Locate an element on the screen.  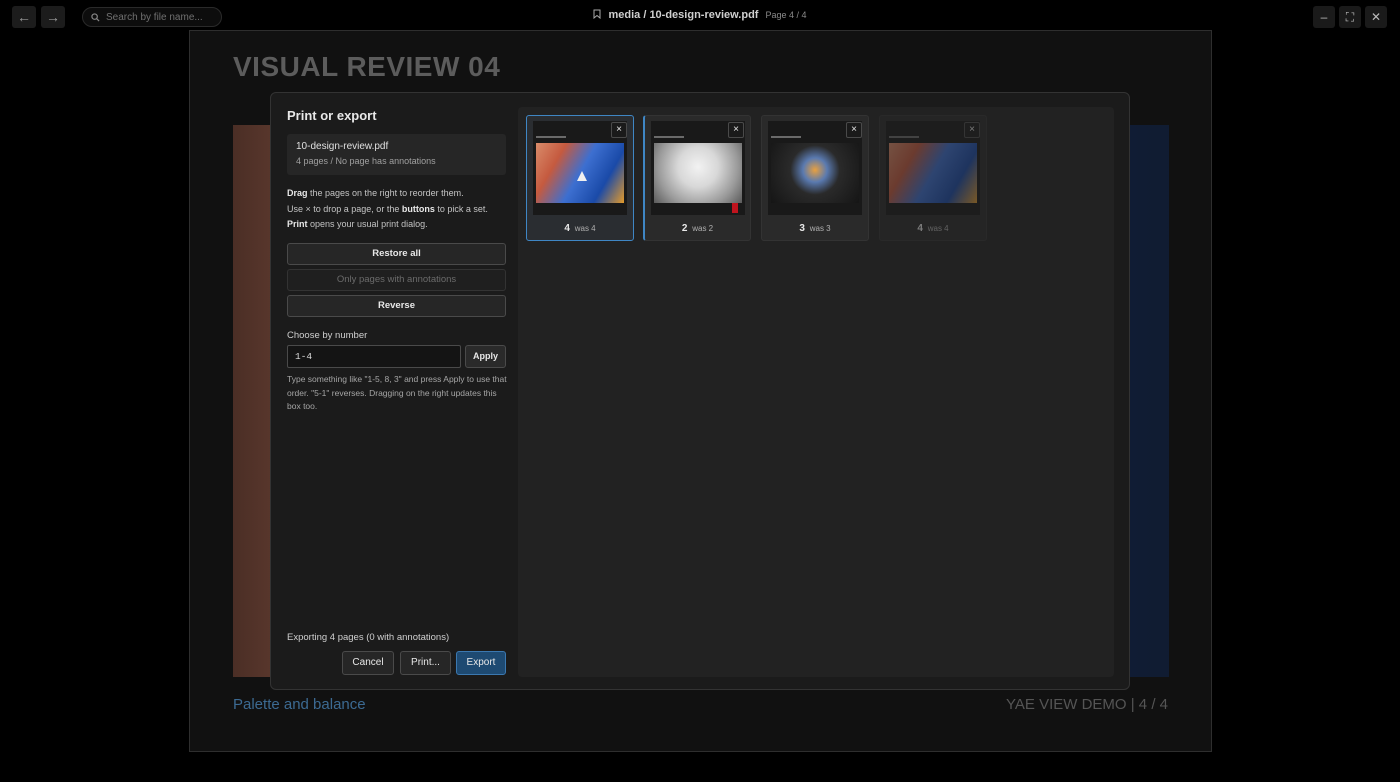
slide-title: VISUAL REVIEW 04 is located at coordinates (367, 66).